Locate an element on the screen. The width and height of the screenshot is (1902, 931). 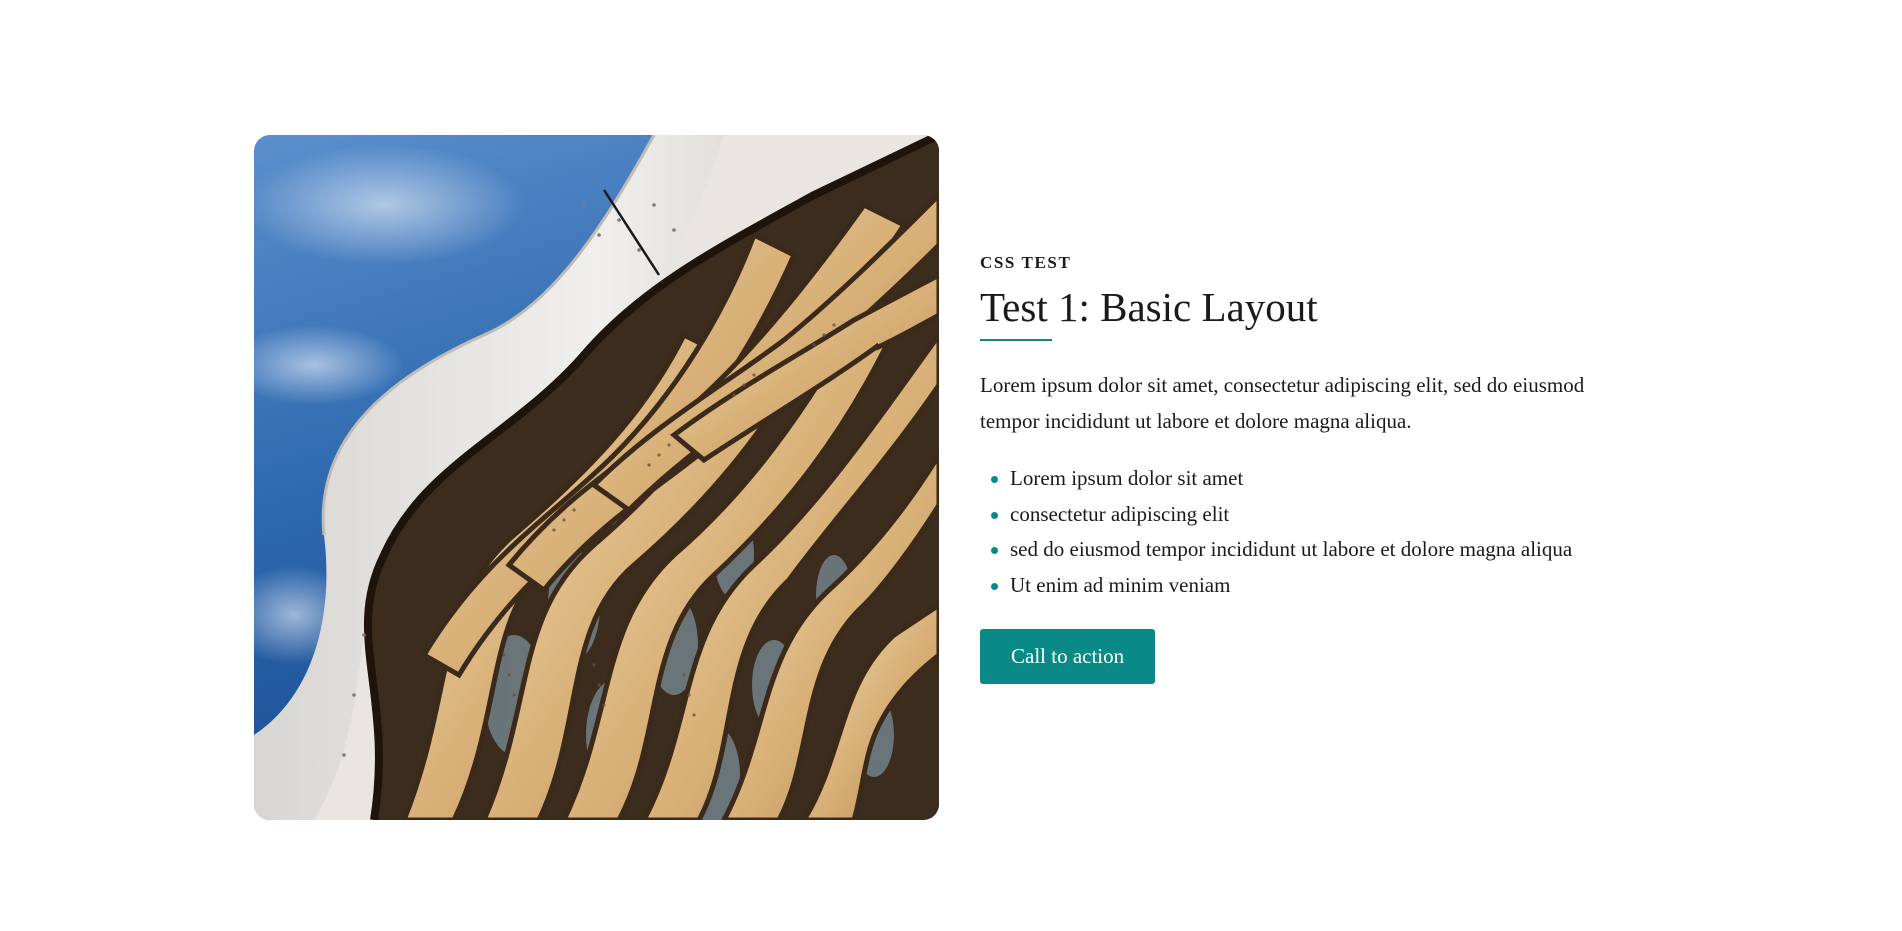
call-to-action-button: Call to action is located at coordinates (1068, 656).